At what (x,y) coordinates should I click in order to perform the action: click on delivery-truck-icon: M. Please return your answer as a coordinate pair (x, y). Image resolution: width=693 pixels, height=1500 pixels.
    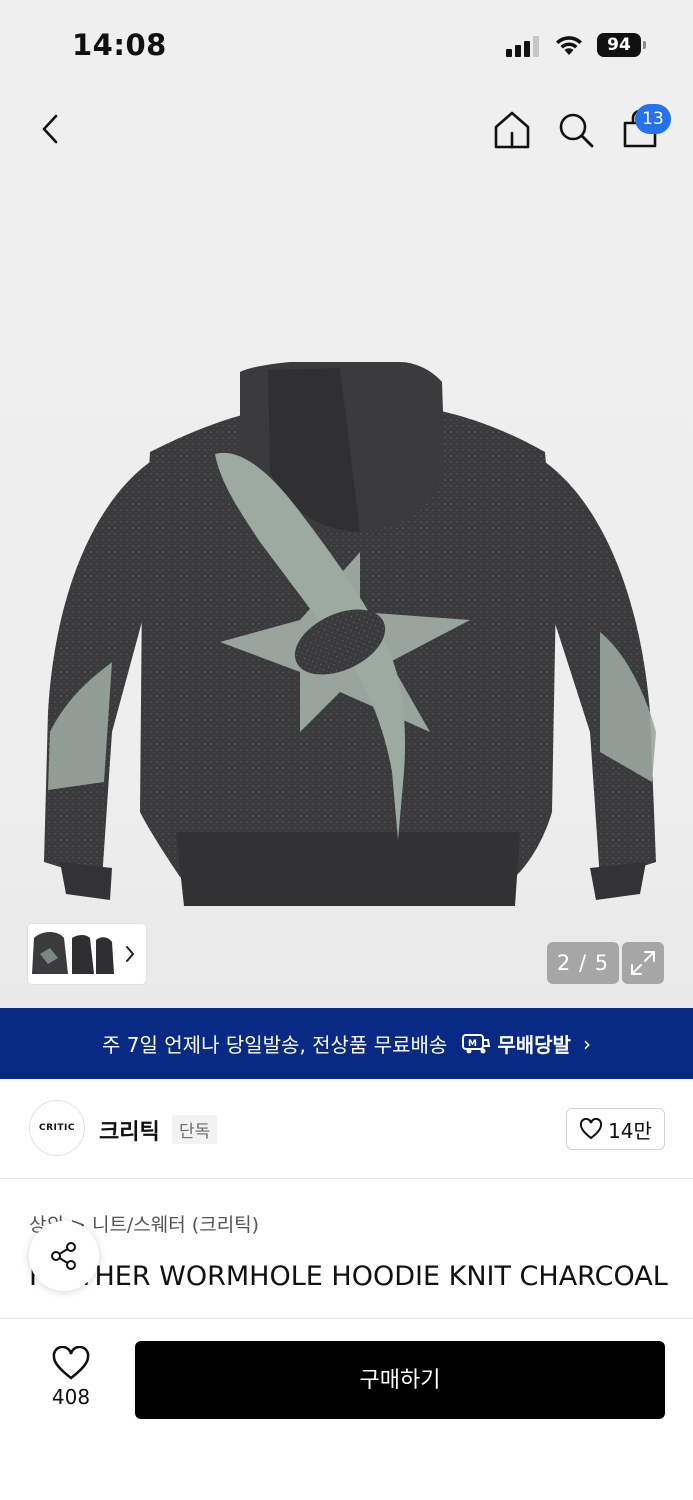
    Looking at the image, I should click on (476, 1043).